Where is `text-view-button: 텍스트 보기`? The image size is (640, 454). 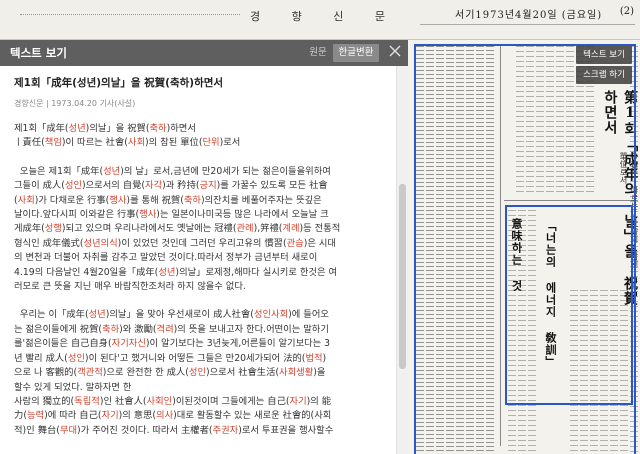
text-view-button: 텍스트 보기 is located at coordinates (604, 55).